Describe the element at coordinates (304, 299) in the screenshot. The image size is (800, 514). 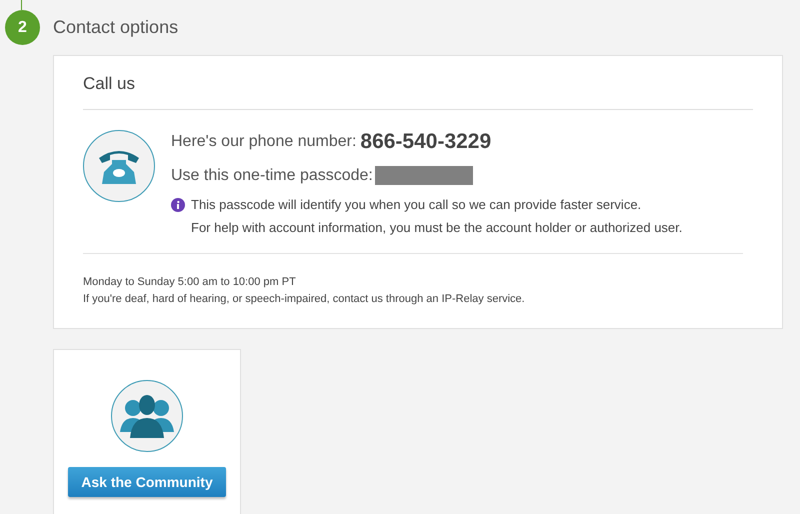
I see `accessibility-text: If you're deaf, hard of hearing, or speech-impaired, contact us through an IP-Relay service.` at that location.